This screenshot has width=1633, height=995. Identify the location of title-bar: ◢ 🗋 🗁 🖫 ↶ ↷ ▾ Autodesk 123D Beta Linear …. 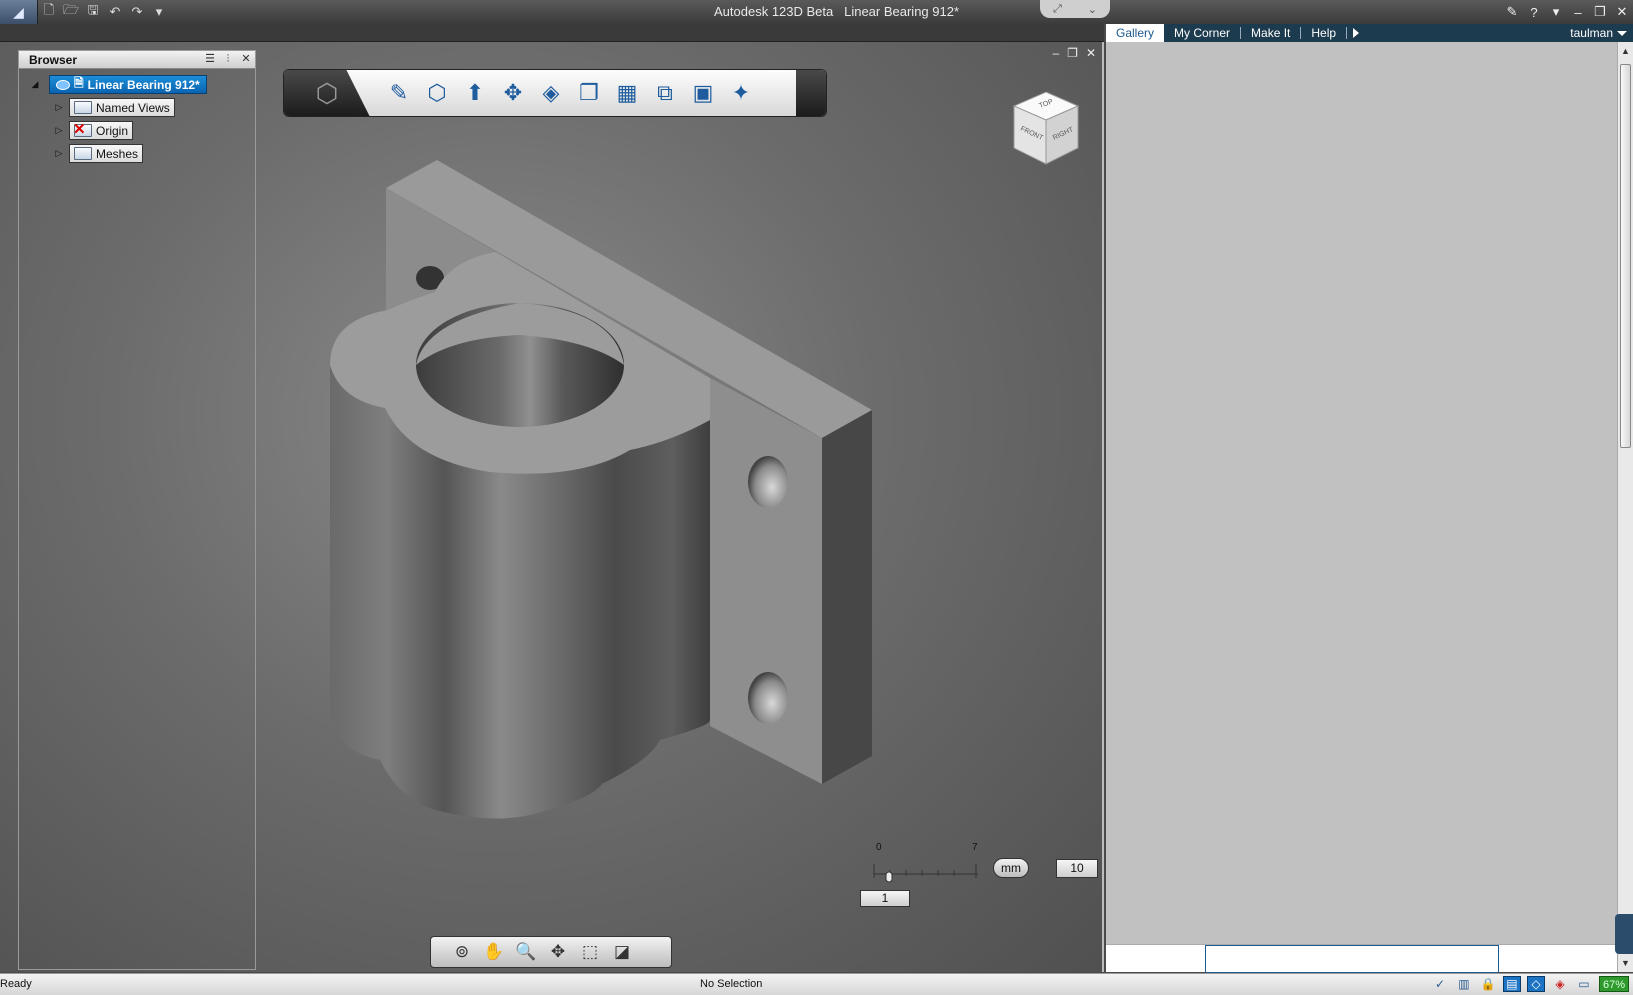
(816, 12).